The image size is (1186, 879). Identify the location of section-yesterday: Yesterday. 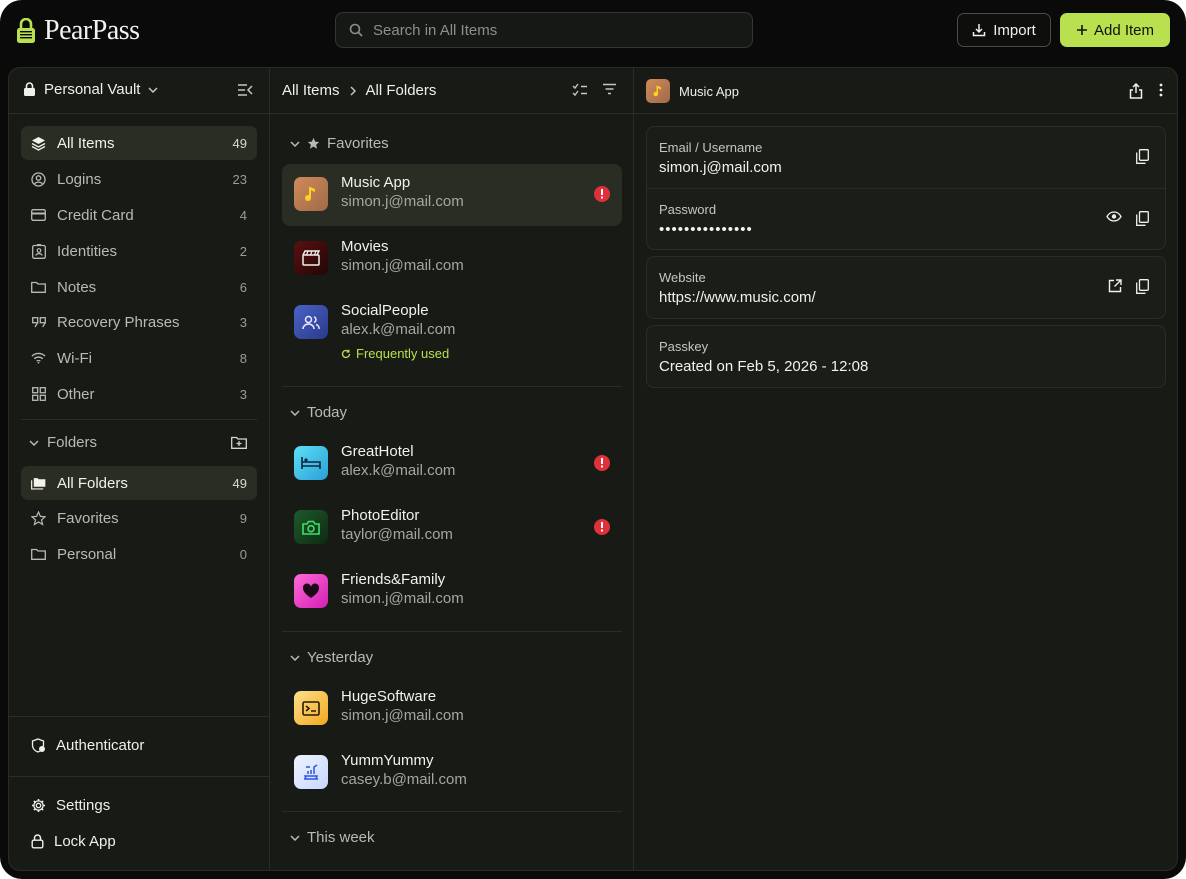
(331, 657).